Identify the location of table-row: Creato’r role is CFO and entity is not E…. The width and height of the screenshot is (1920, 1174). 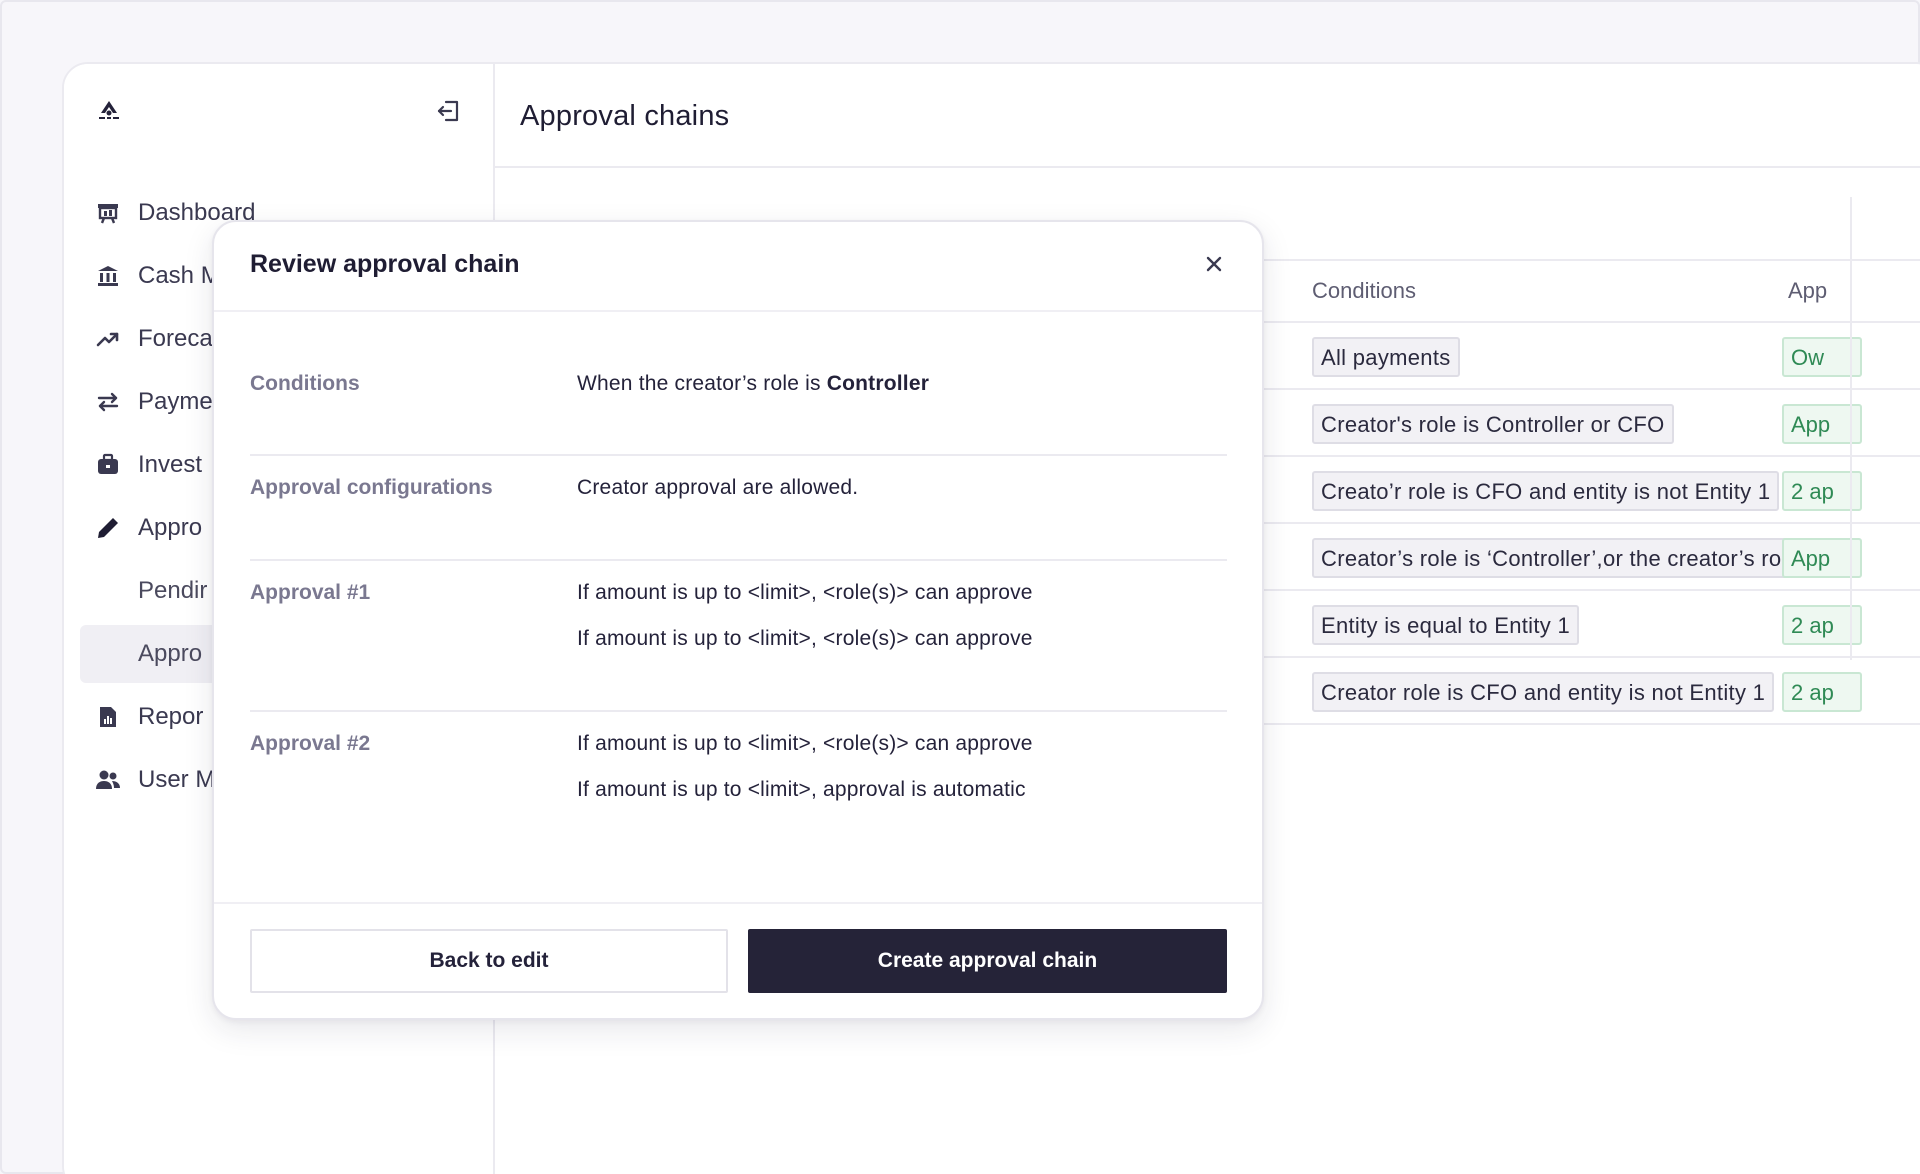
(1592, 490).